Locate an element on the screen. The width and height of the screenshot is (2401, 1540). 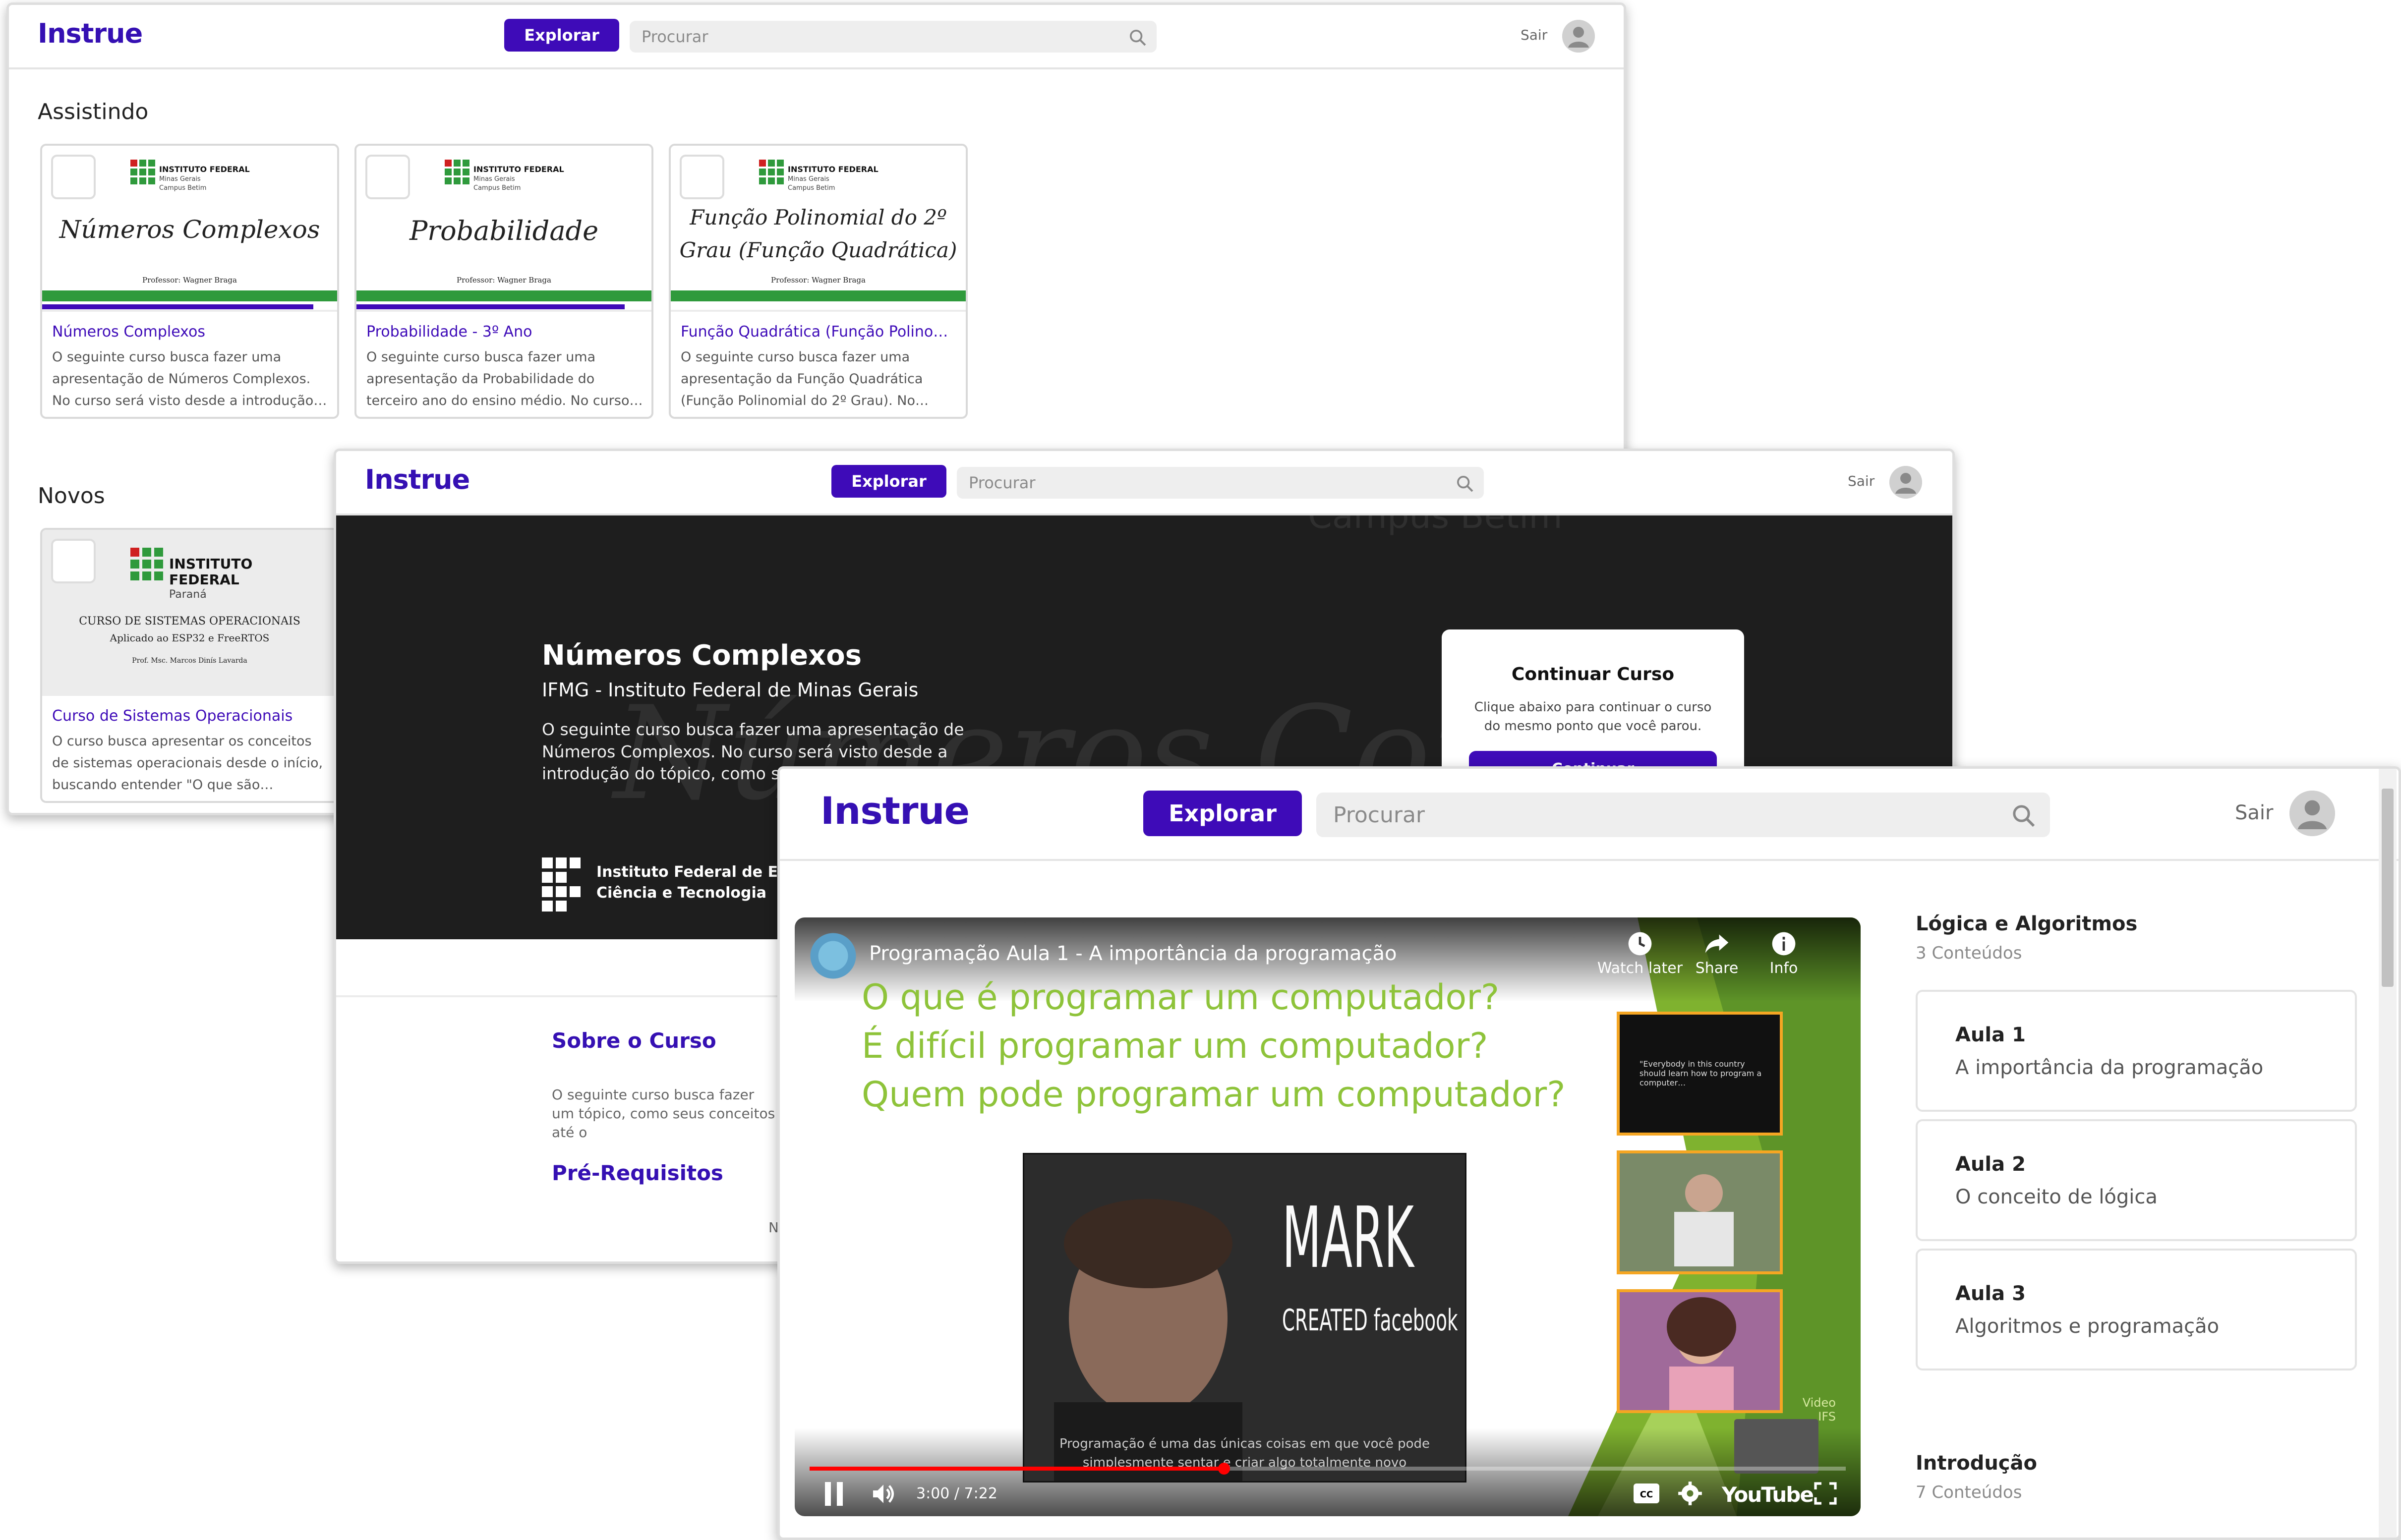
settings-gear-icon is located at coordinates (1690, 1493).